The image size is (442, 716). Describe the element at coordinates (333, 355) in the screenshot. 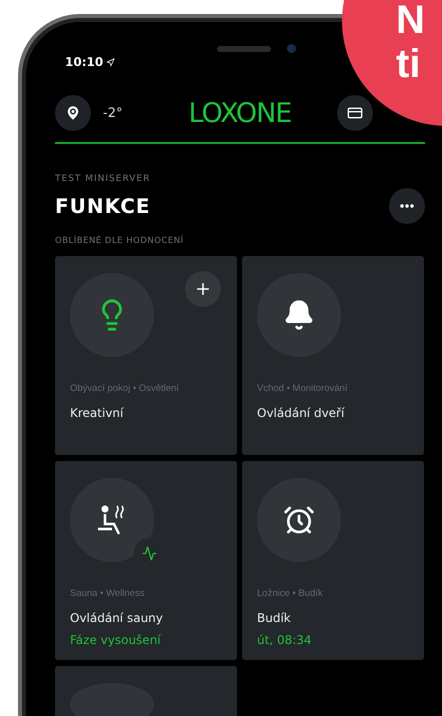

I see `function-tile: Vchod • Monitorování Ovládání dveří` at that location.